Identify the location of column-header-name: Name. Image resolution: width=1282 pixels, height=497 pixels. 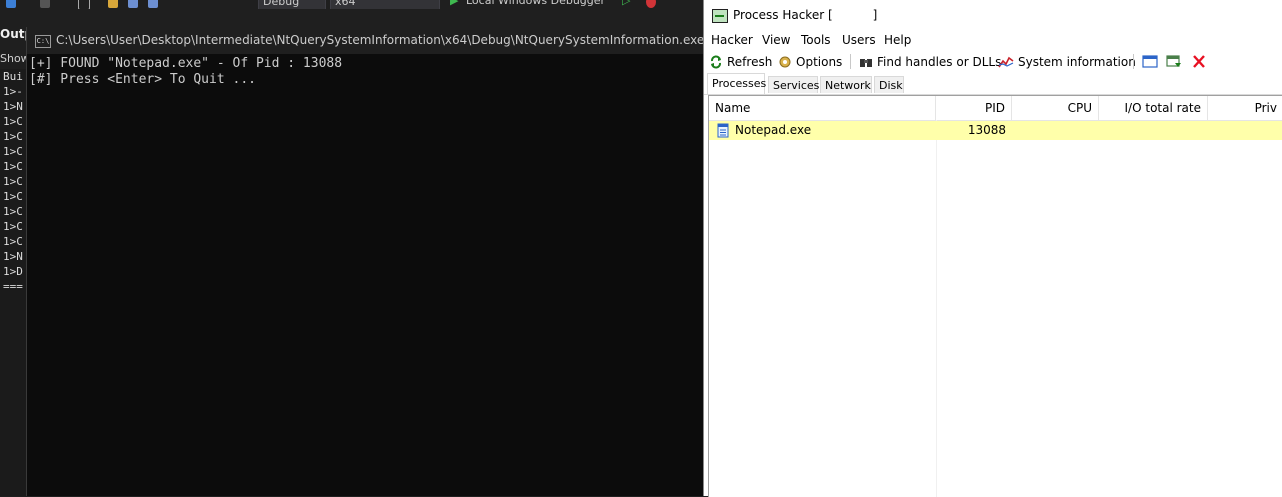
(822, 108).